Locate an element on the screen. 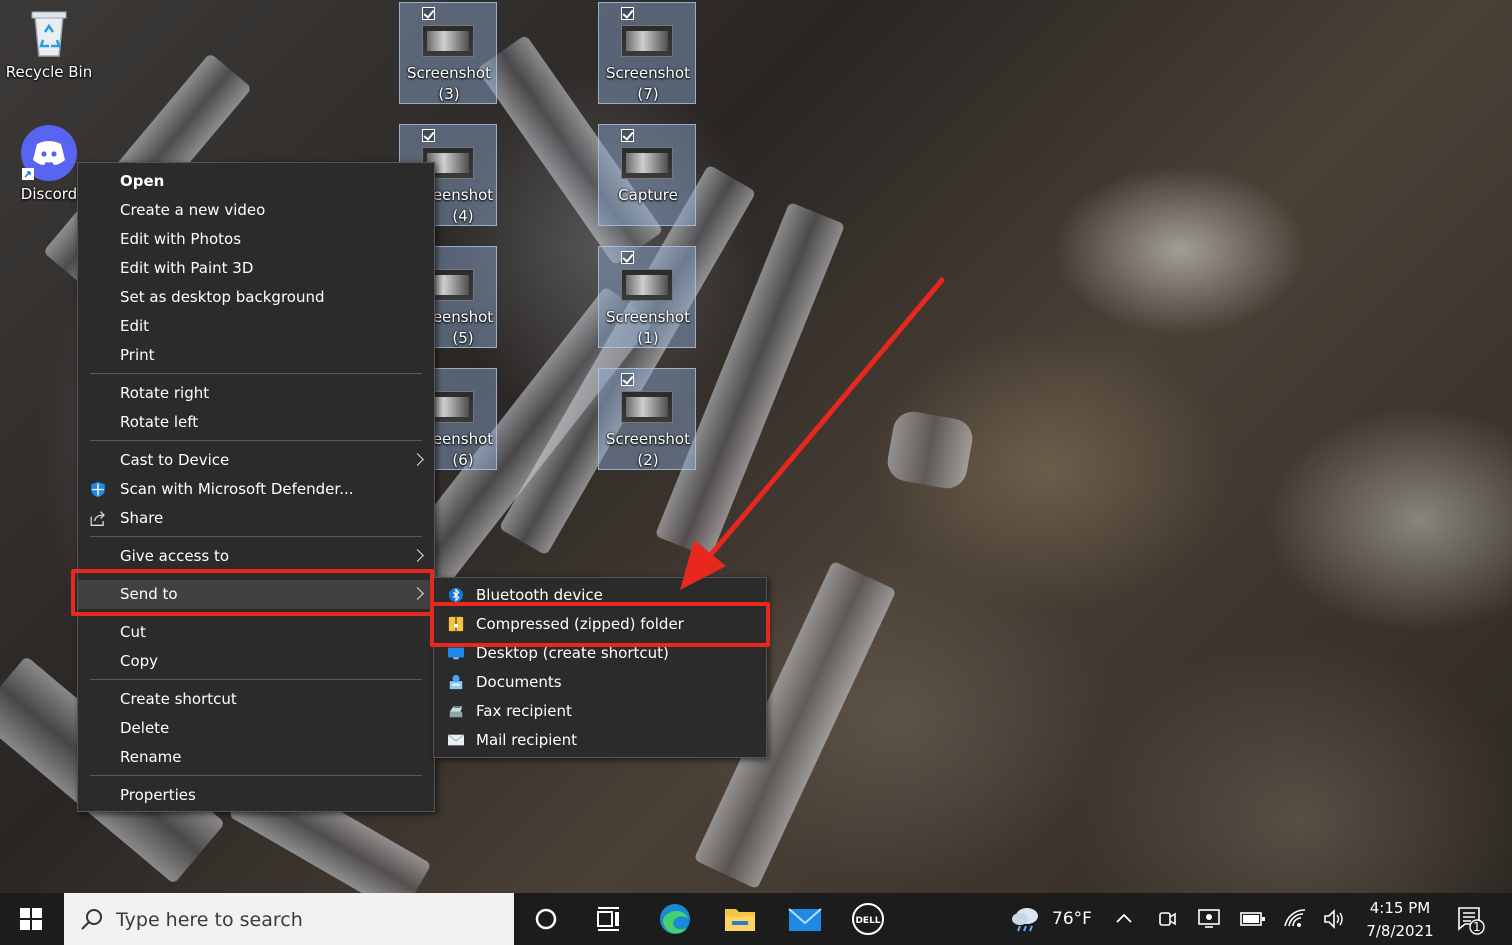 This screenshot has height=945, width=1512. dell-icon: DELL is located at coordinates (868, 919).